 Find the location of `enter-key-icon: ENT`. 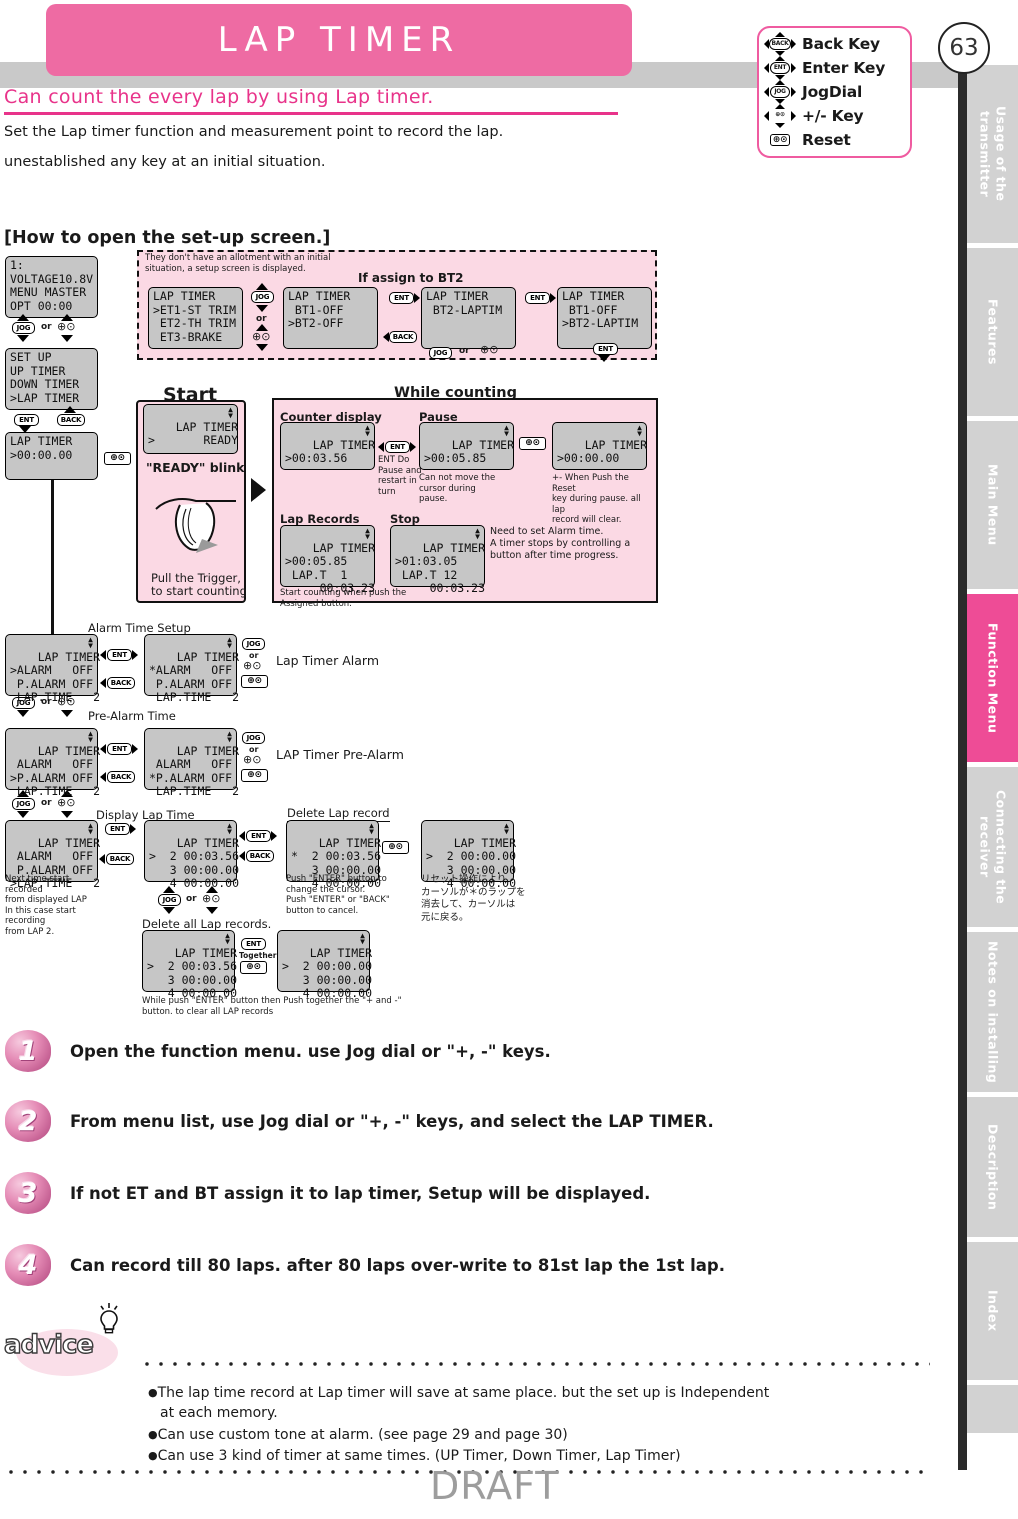

enter-key-icon: ENT is located at coordinates (780, 68).